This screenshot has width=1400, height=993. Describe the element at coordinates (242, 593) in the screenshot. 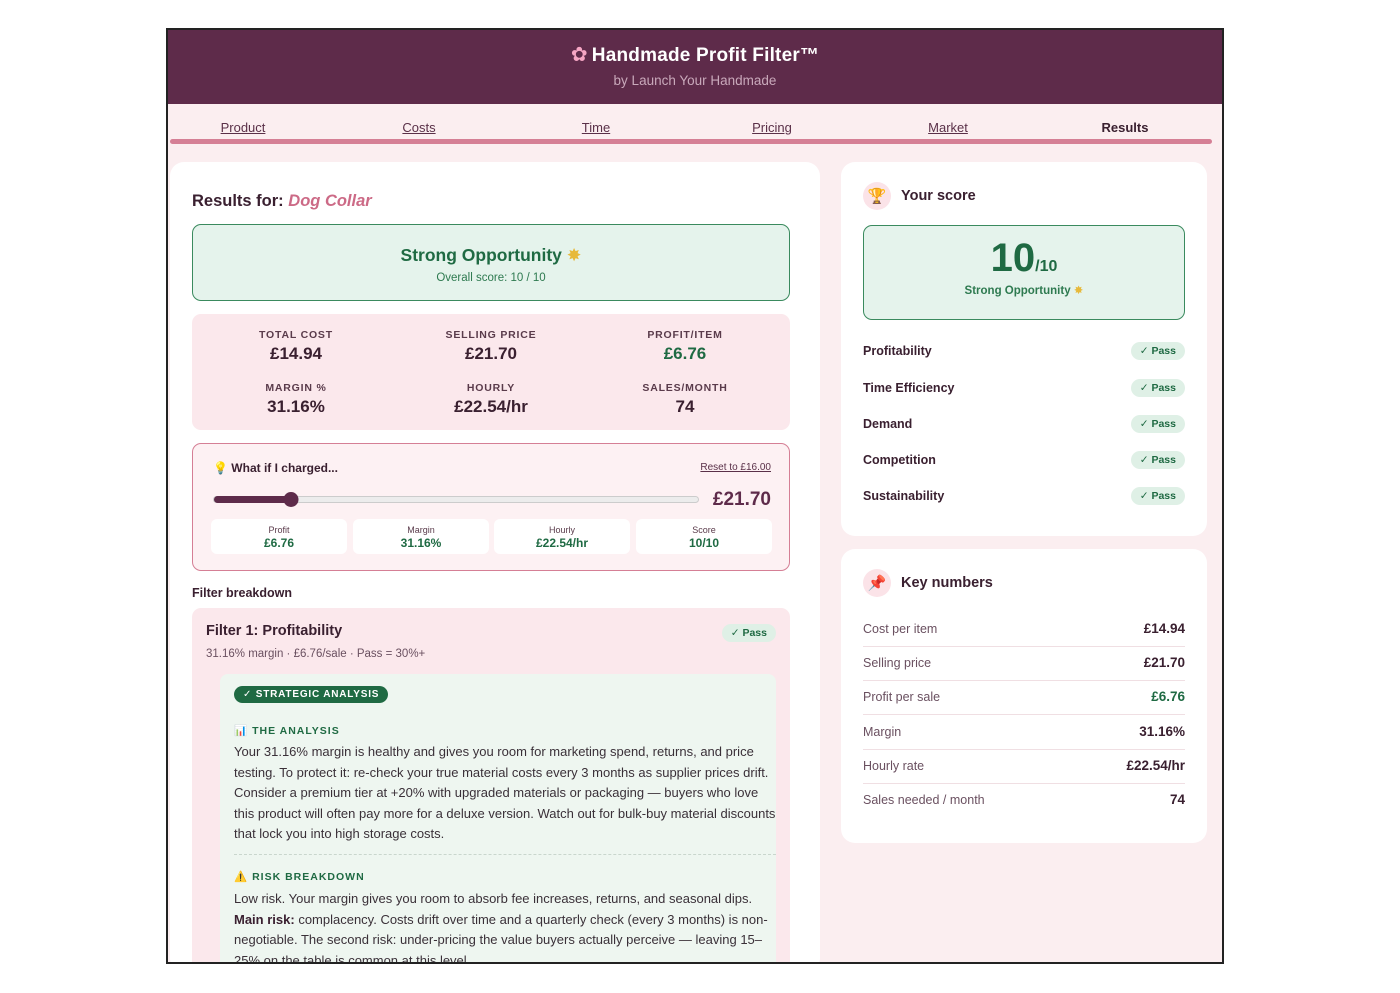

I see `filter-breakdown-heading: Filter breakdown` at that location.